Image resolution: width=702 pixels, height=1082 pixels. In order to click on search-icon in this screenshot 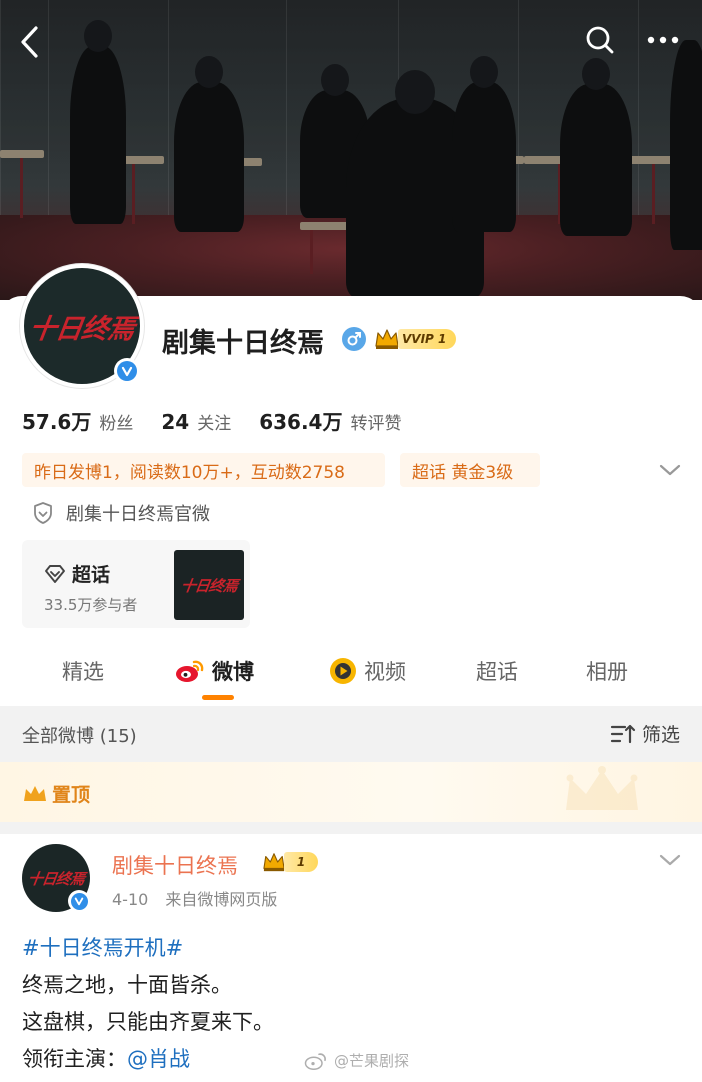, I will do `click(600, 40)`.